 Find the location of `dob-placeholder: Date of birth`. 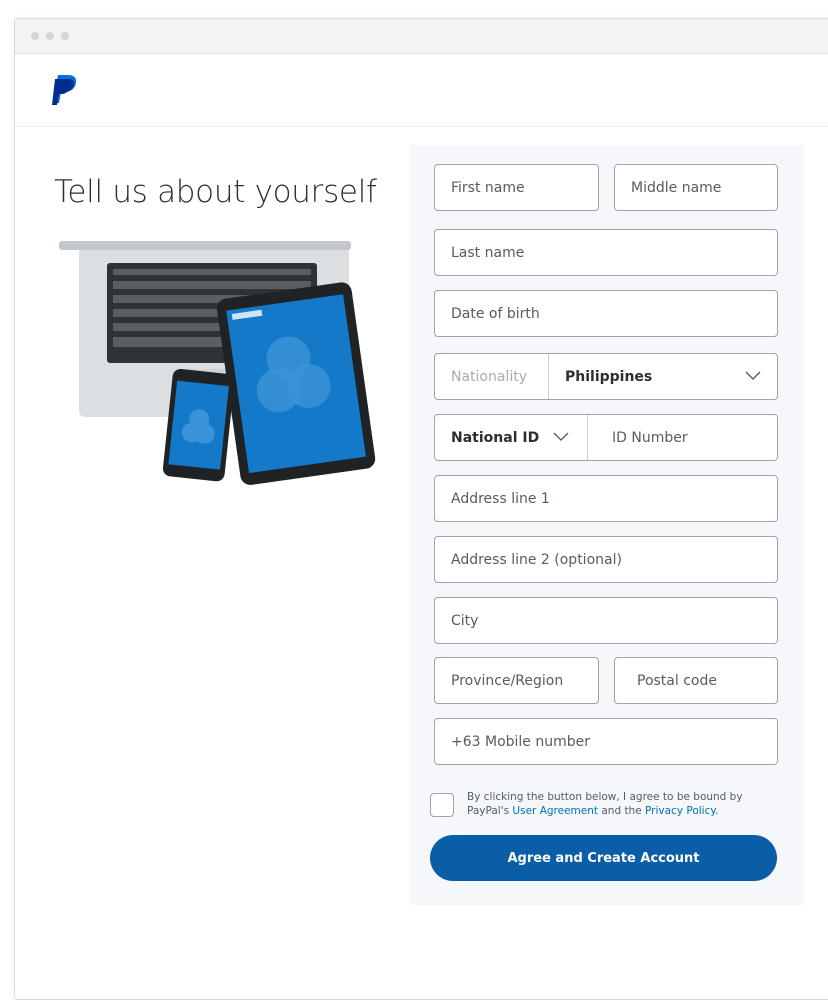

dob-placeholder: Date of birth is located at coordinates (495, 313).